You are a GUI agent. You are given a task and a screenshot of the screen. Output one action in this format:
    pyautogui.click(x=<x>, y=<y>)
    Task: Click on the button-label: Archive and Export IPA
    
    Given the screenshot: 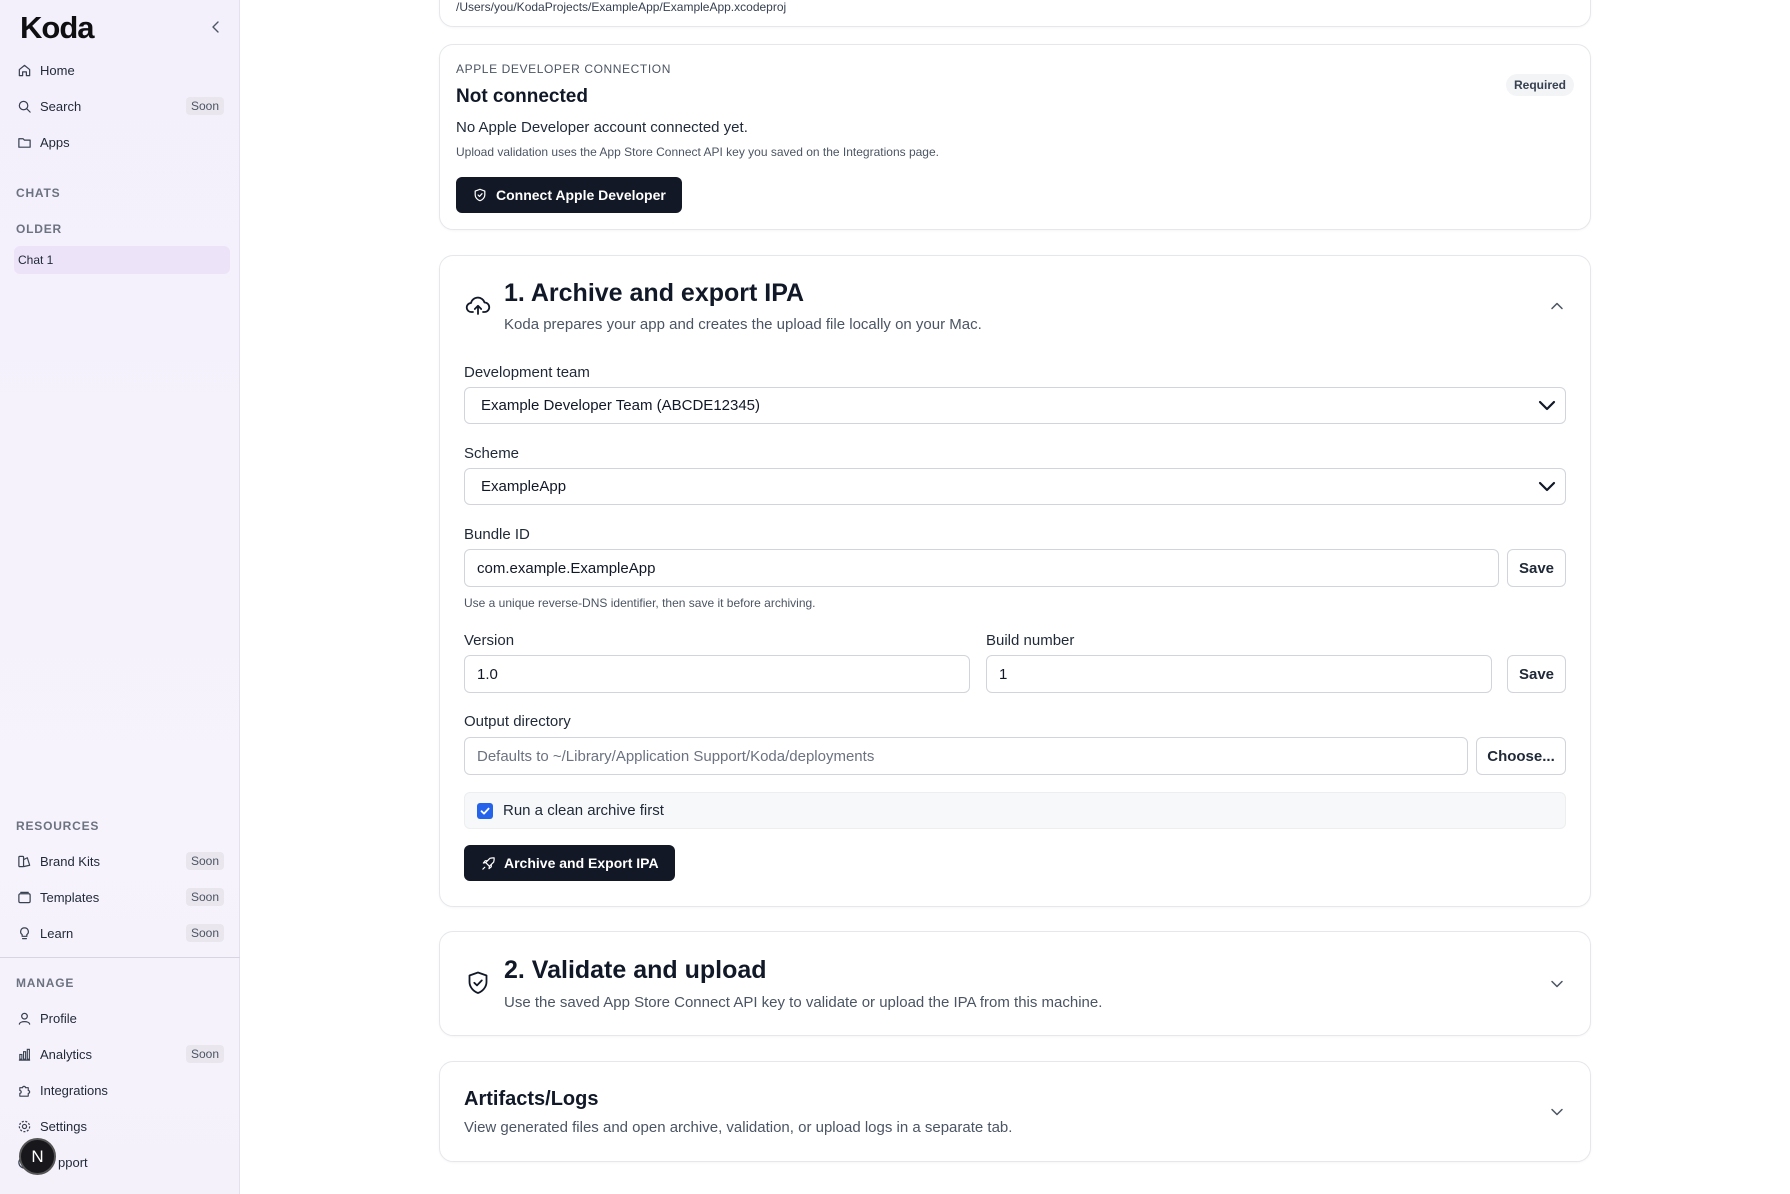 What is the action you would take?
    pyautogui.click(x=581, y=863)
    